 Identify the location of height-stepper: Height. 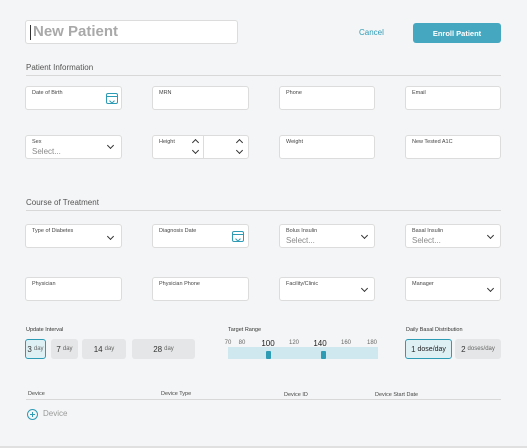
(200, 147).